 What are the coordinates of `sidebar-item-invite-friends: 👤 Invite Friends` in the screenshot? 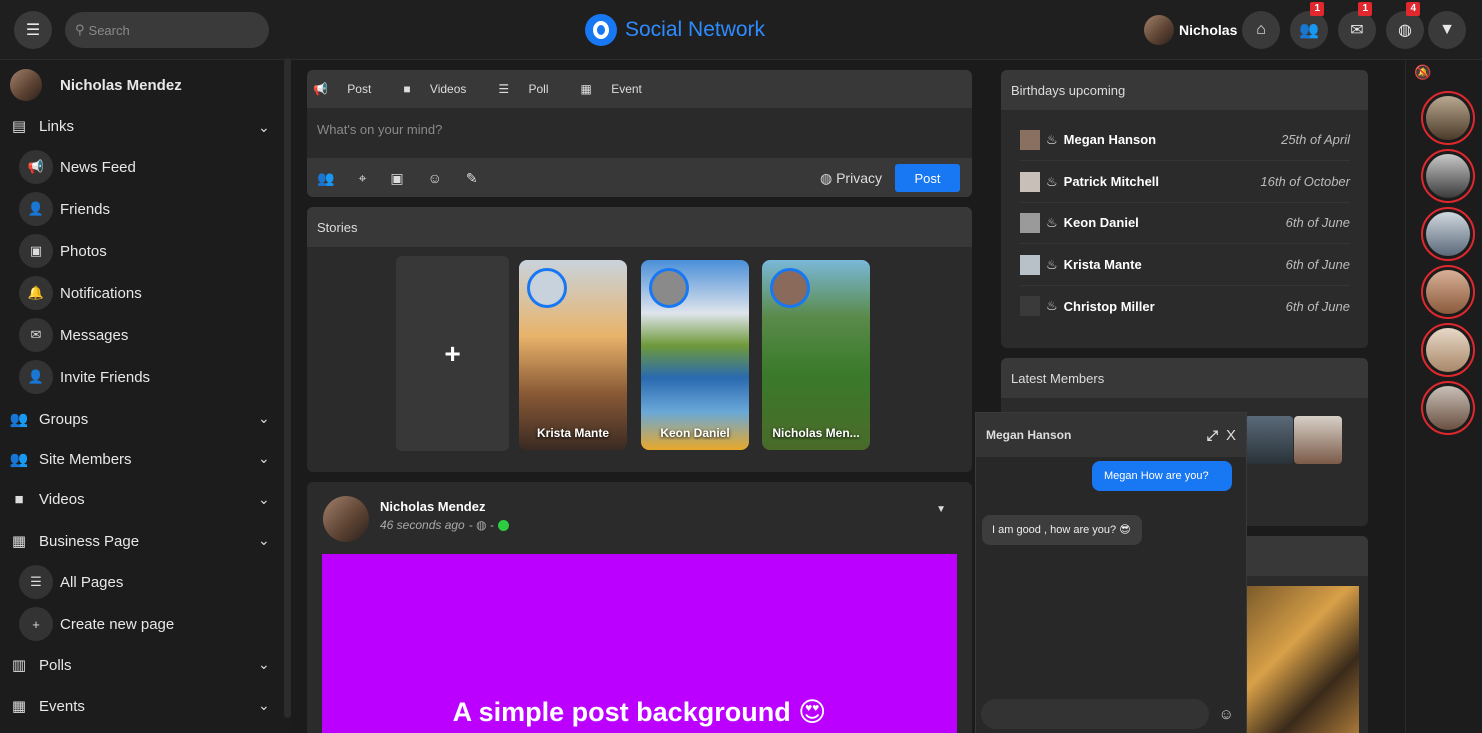 It's located at (84, 377).